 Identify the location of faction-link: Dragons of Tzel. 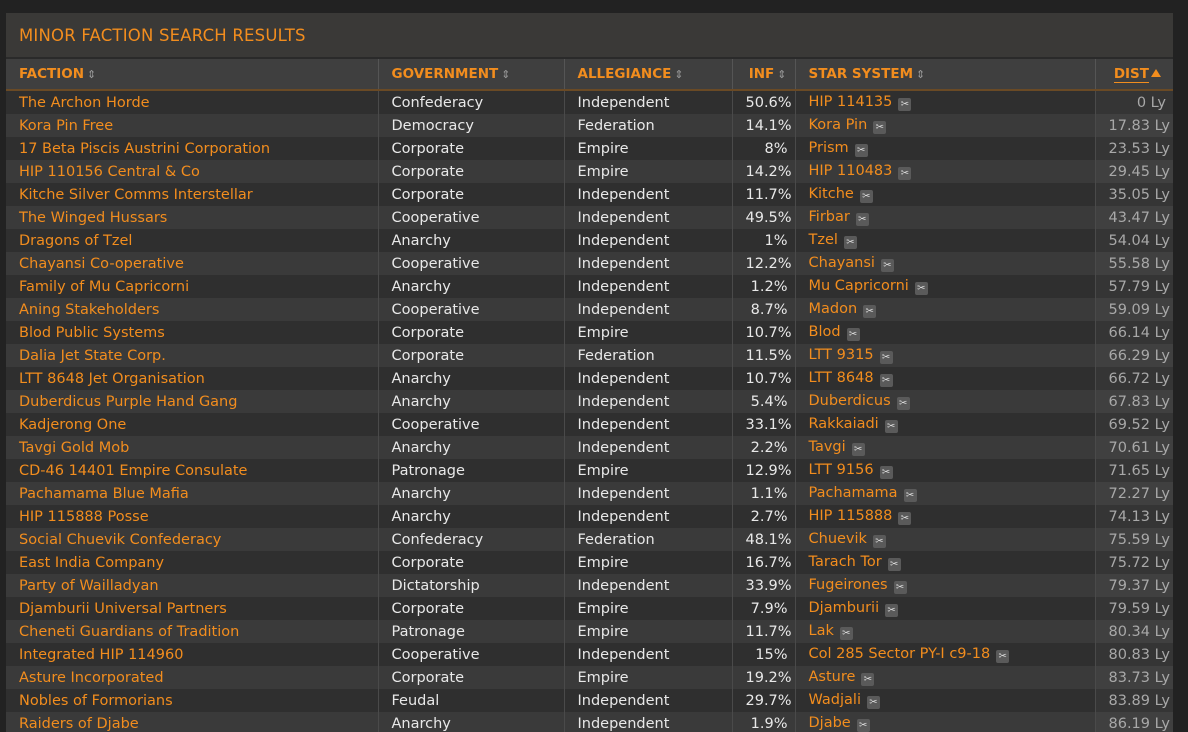
(75, 241).